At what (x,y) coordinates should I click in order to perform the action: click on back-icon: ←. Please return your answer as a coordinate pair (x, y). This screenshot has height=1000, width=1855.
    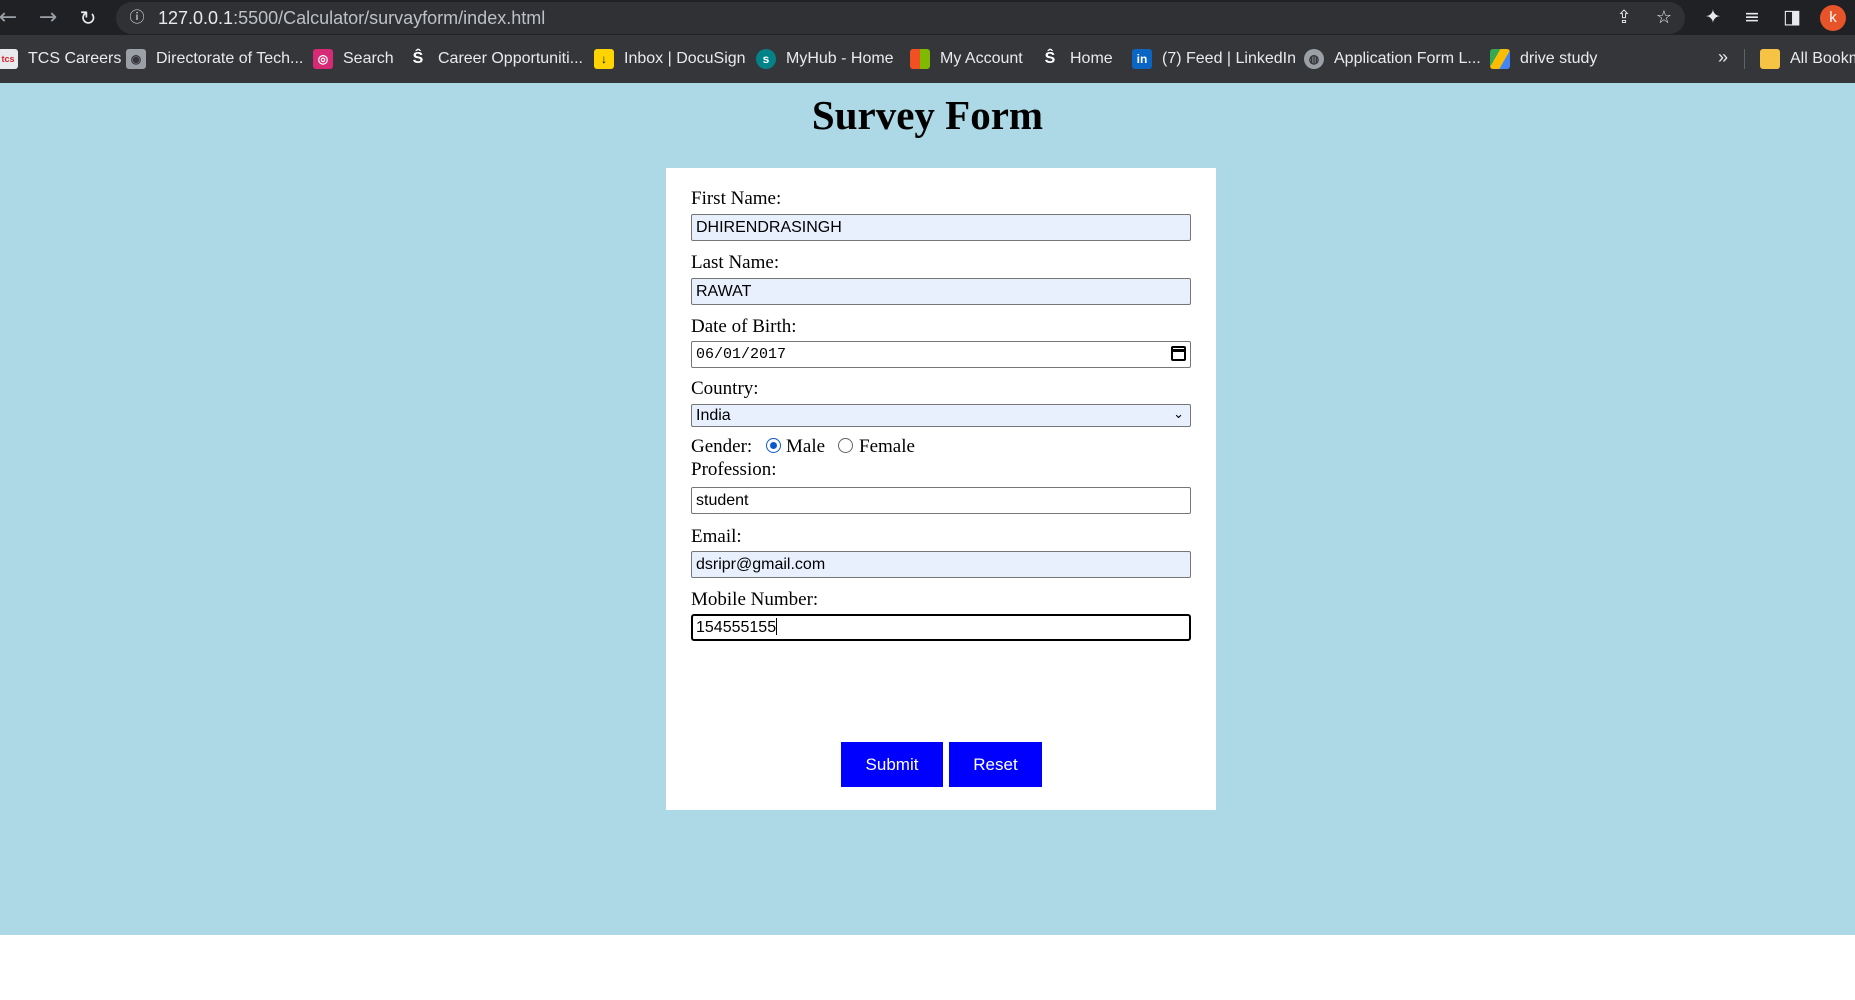
    Looking at the image, I should click on (10, 18).